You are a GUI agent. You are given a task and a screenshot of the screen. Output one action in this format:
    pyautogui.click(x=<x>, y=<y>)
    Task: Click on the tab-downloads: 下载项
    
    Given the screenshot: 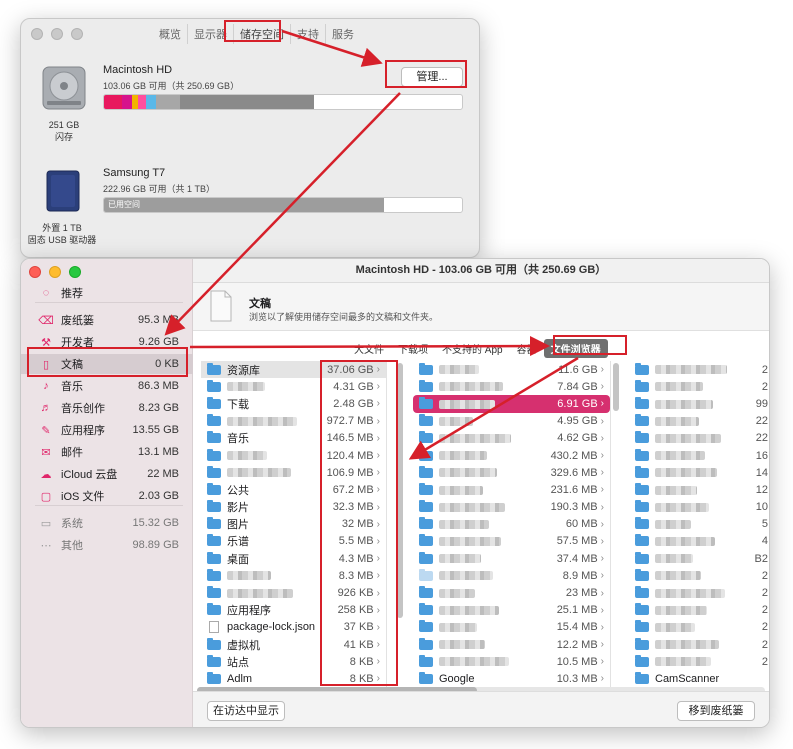 What is the action you would take?
    pyautogui.click(x=413, y=348)
    